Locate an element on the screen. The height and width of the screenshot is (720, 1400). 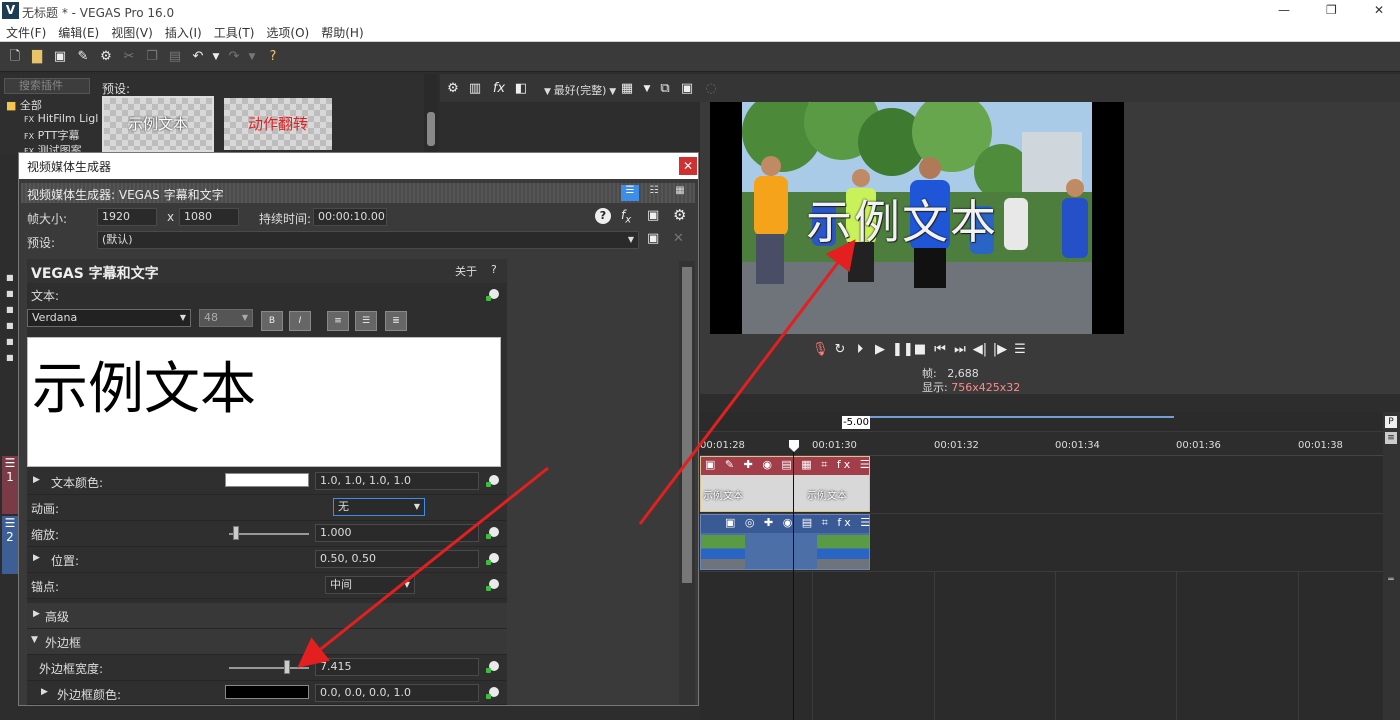
preset-sample-text: 示例文本 is located at coordinates (158, 124).